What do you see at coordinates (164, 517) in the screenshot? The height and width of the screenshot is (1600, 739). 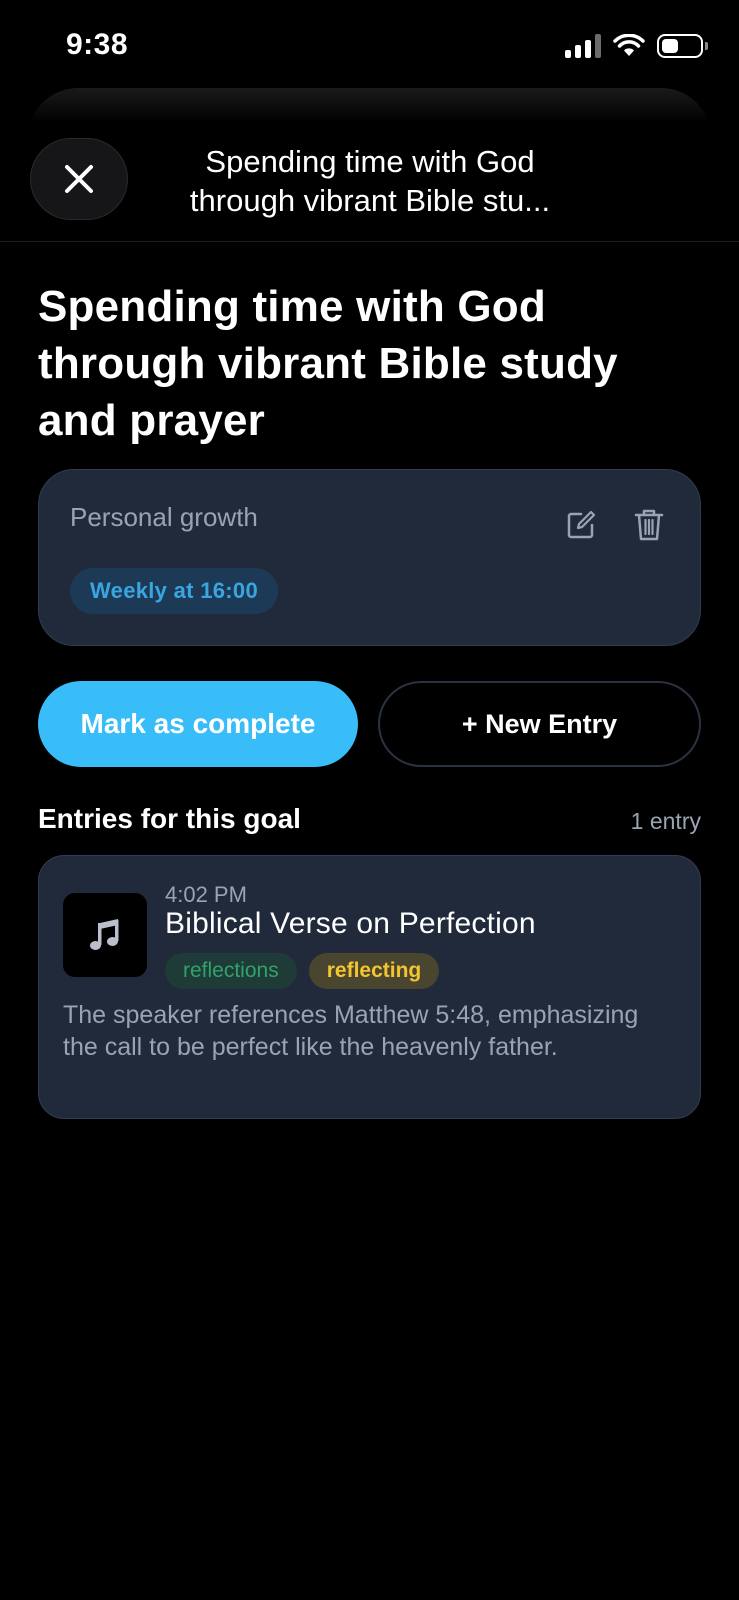 I see `goal-category: Personal growth` at bounding box center [164, 517].